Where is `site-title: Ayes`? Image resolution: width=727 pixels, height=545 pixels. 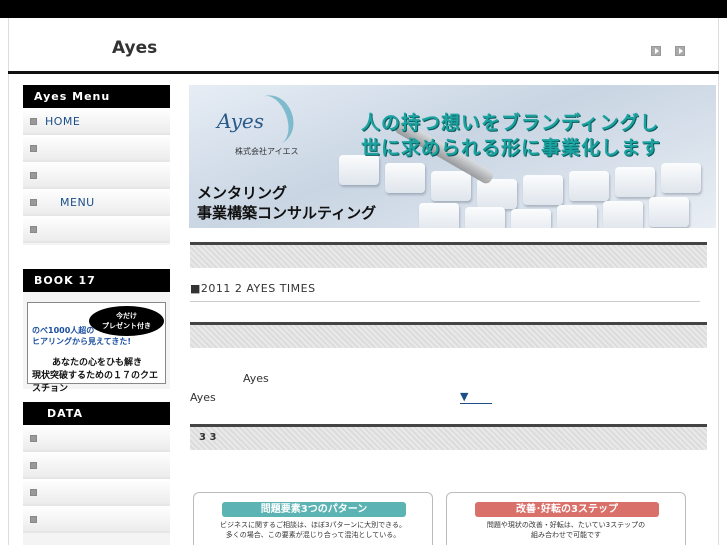 site-title: Ayes is located at coordinates (134, 48).